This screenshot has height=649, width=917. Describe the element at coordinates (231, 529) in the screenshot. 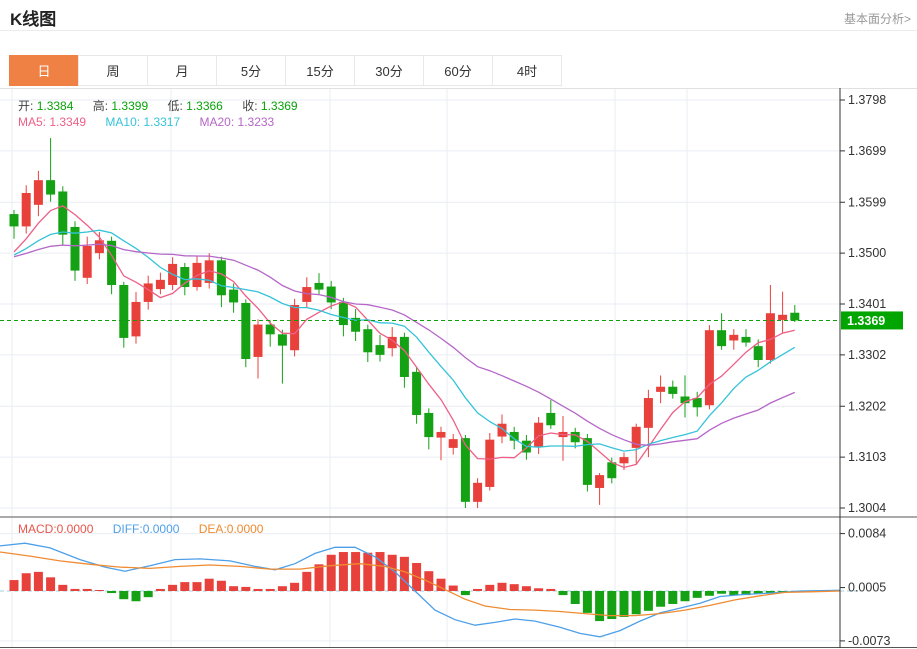

I see `dea-value: DEA:0.0000` at that location.